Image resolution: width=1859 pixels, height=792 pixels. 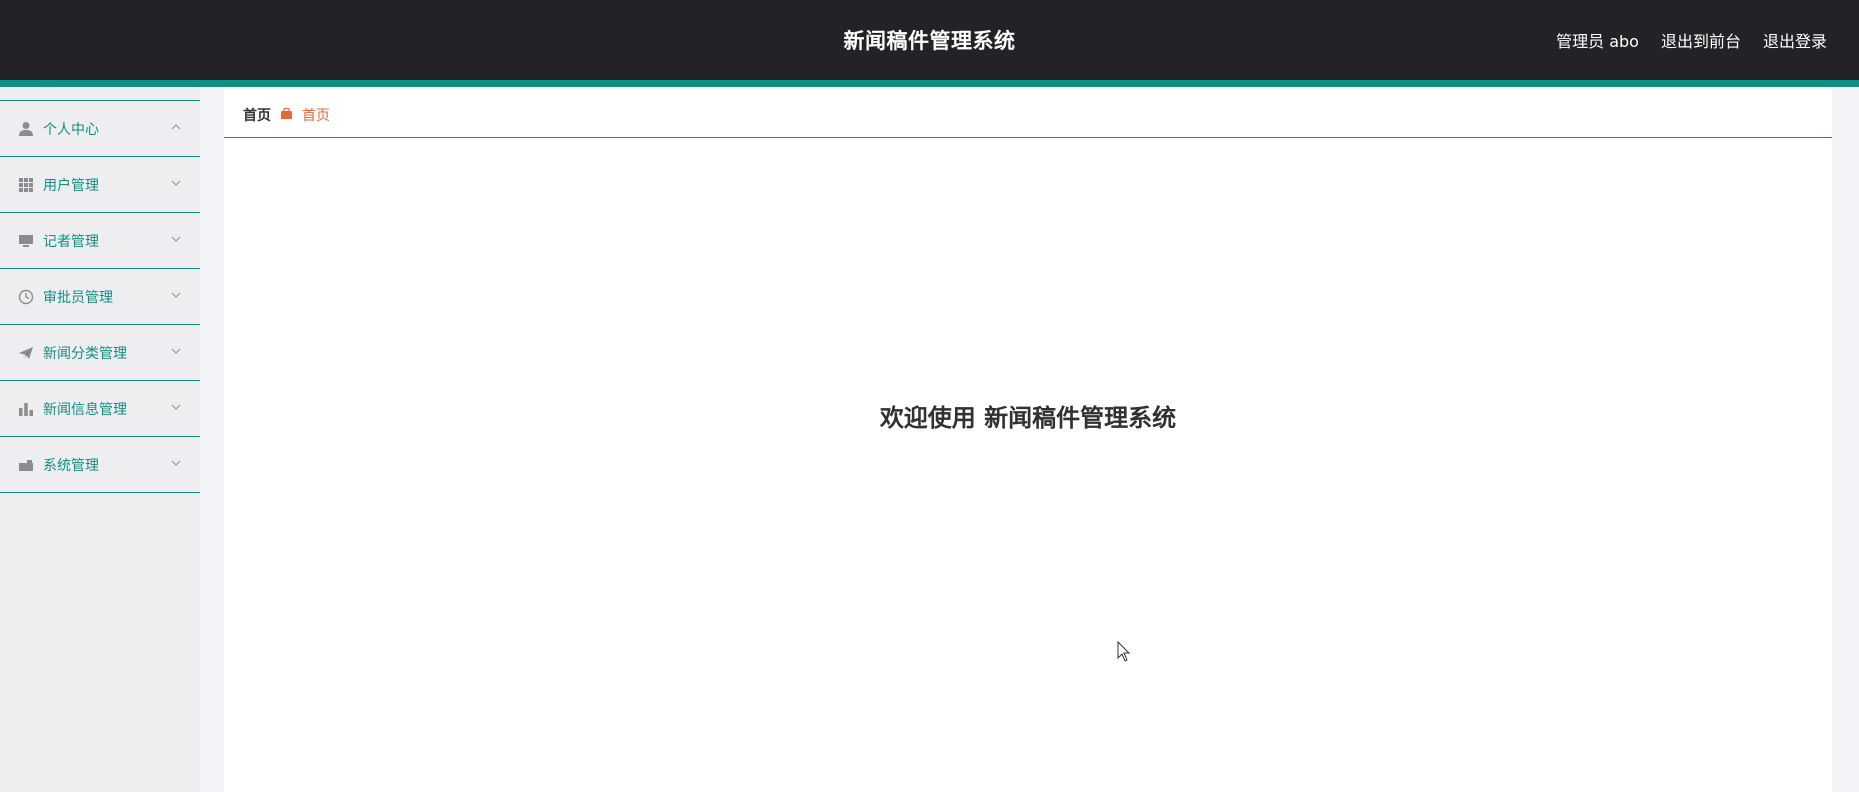 I want to click on mouse-cursor-icon, so click(x=1124, y=651).